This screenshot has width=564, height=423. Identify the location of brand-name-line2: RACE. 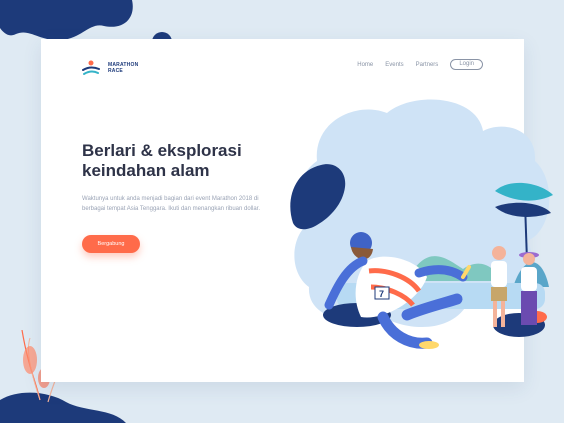
(115, 71).